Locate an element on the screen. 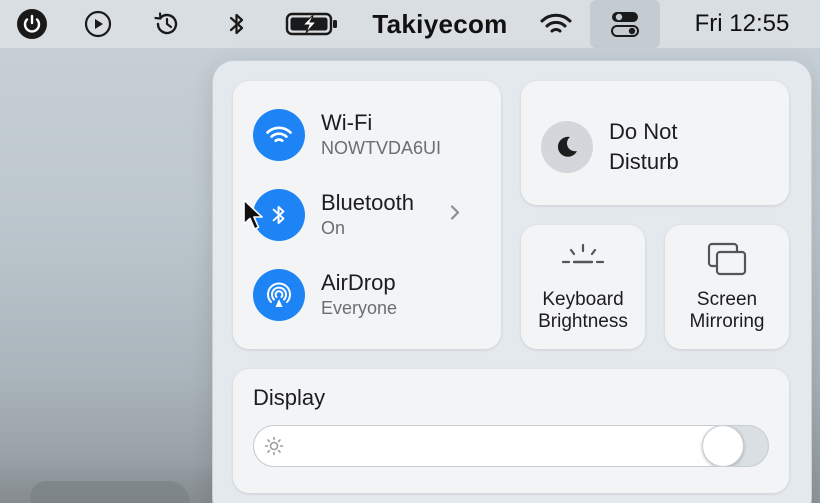 The height and width of the screenshot is (503, 820). bluetooth-title: Bluetooth is located at coordinates (367, 202).